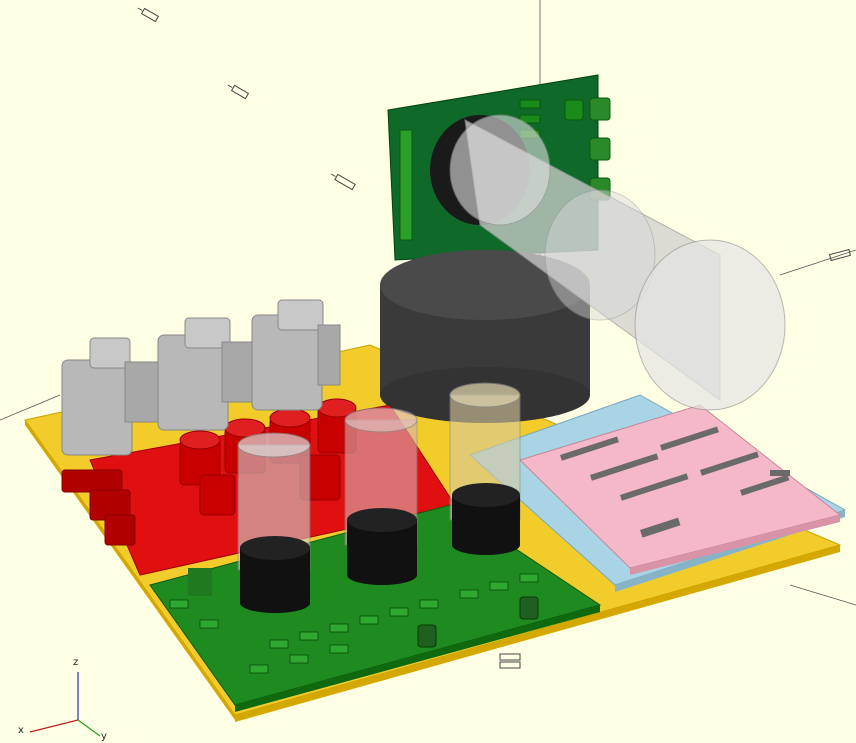  What do you see at coordinates (76, 662) in the screenshot?
I see `z-axis-label: z` at bounding box center [76, 662].